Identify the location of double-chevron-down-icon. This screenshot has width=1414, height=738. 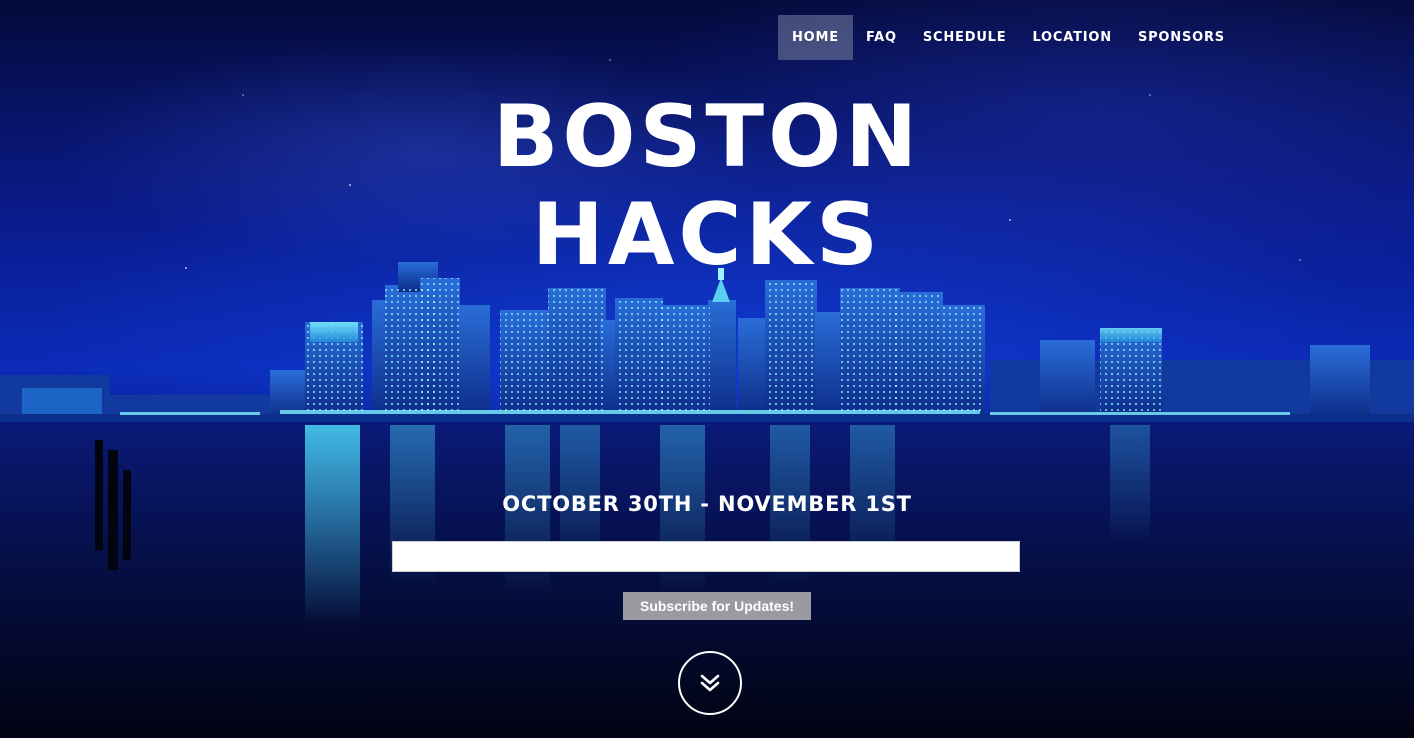
(710, 683).